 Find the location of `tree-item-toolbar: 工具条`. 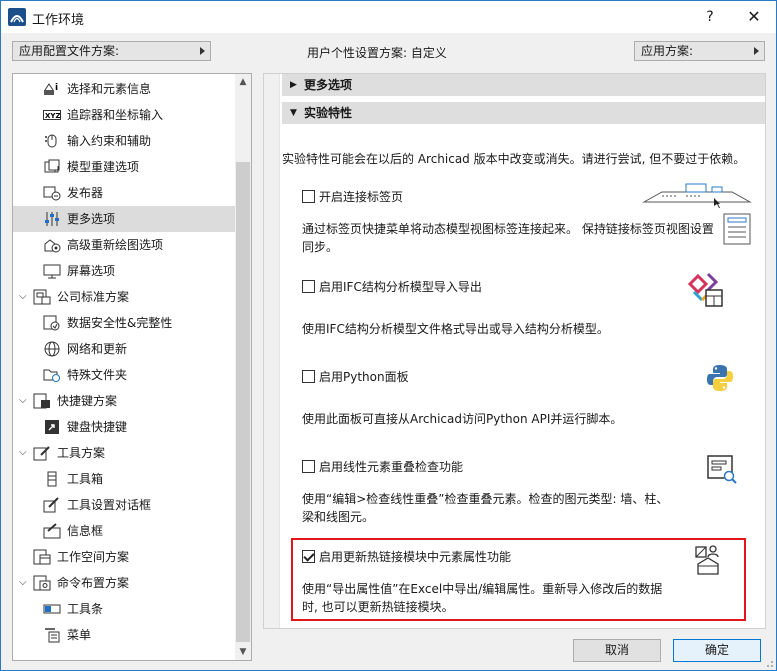

tree-item-toolbar: 工具条 is located at coordinates (124, 609).